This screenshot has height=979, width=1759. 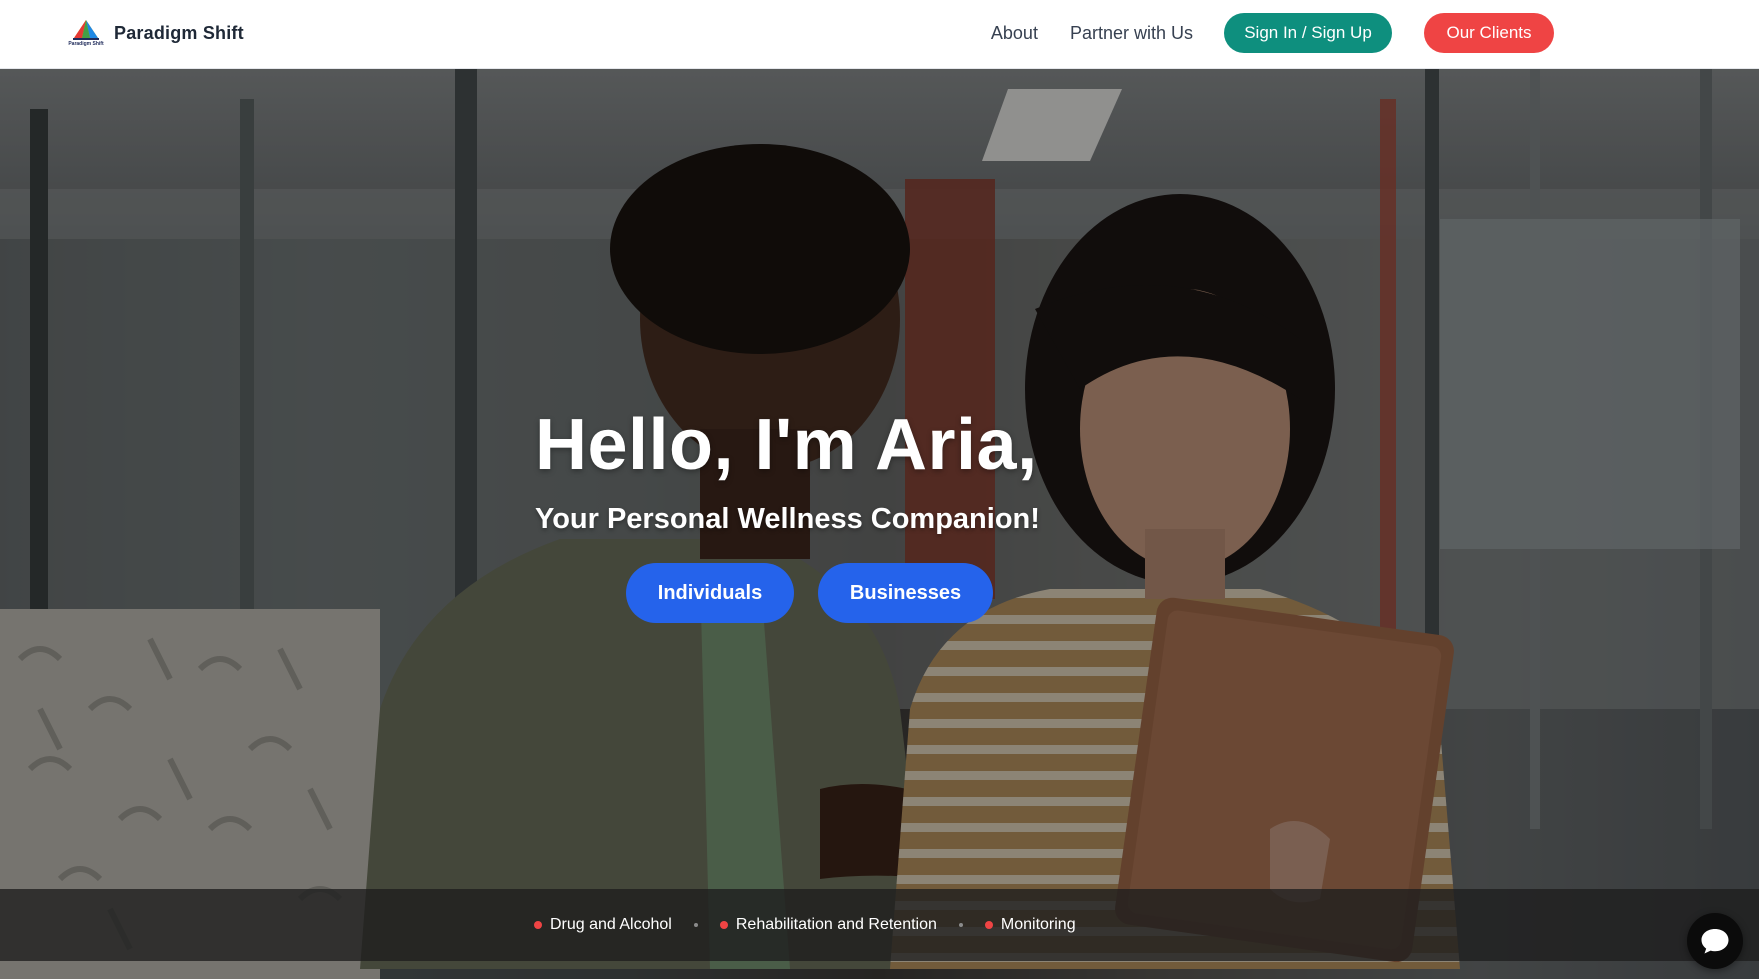 What do you see at coordinates (836, 924) in the screenshot?
I see `service-label: Rehabilitation and Retention` at bounding box center [836, 924].